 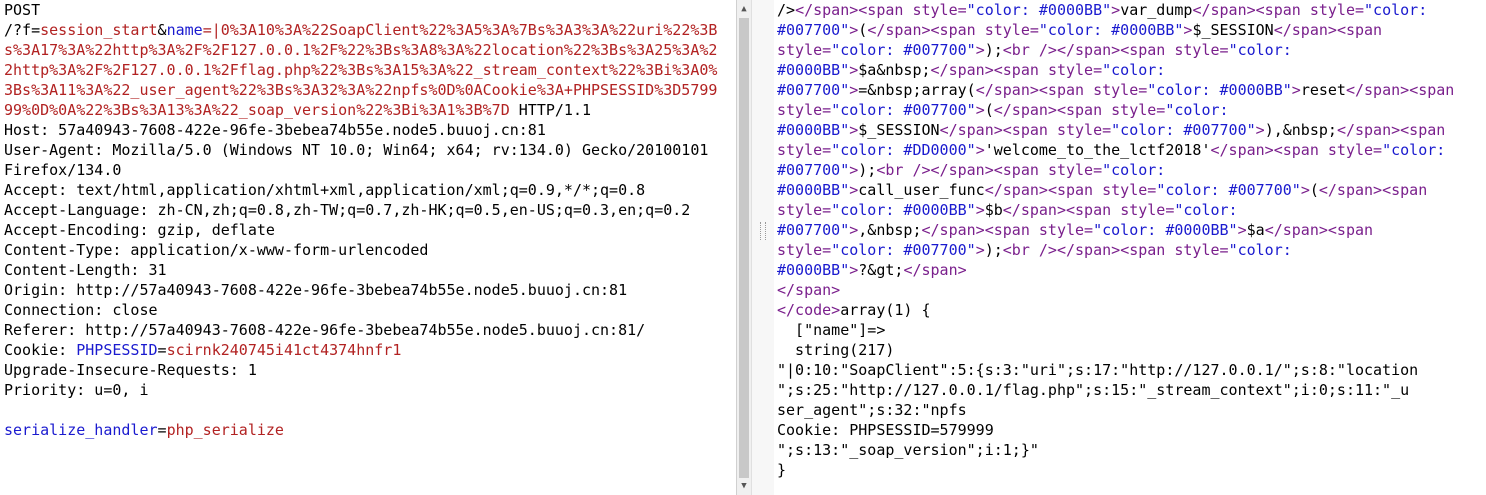 What do you see at coordinates (885, 310) in the screenshot?
I see `response-line-segment: array(1) {` at bounding box center [885, 310].